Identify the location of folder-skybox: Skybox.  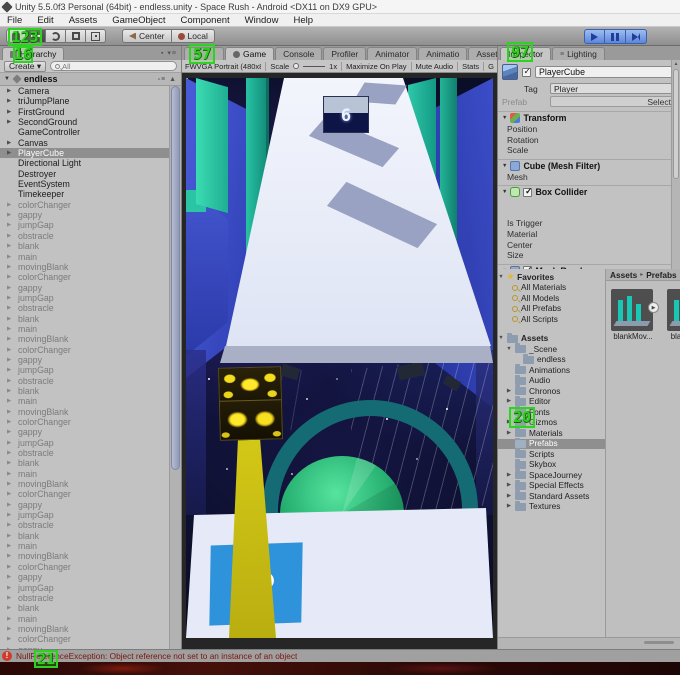
(551, 464).